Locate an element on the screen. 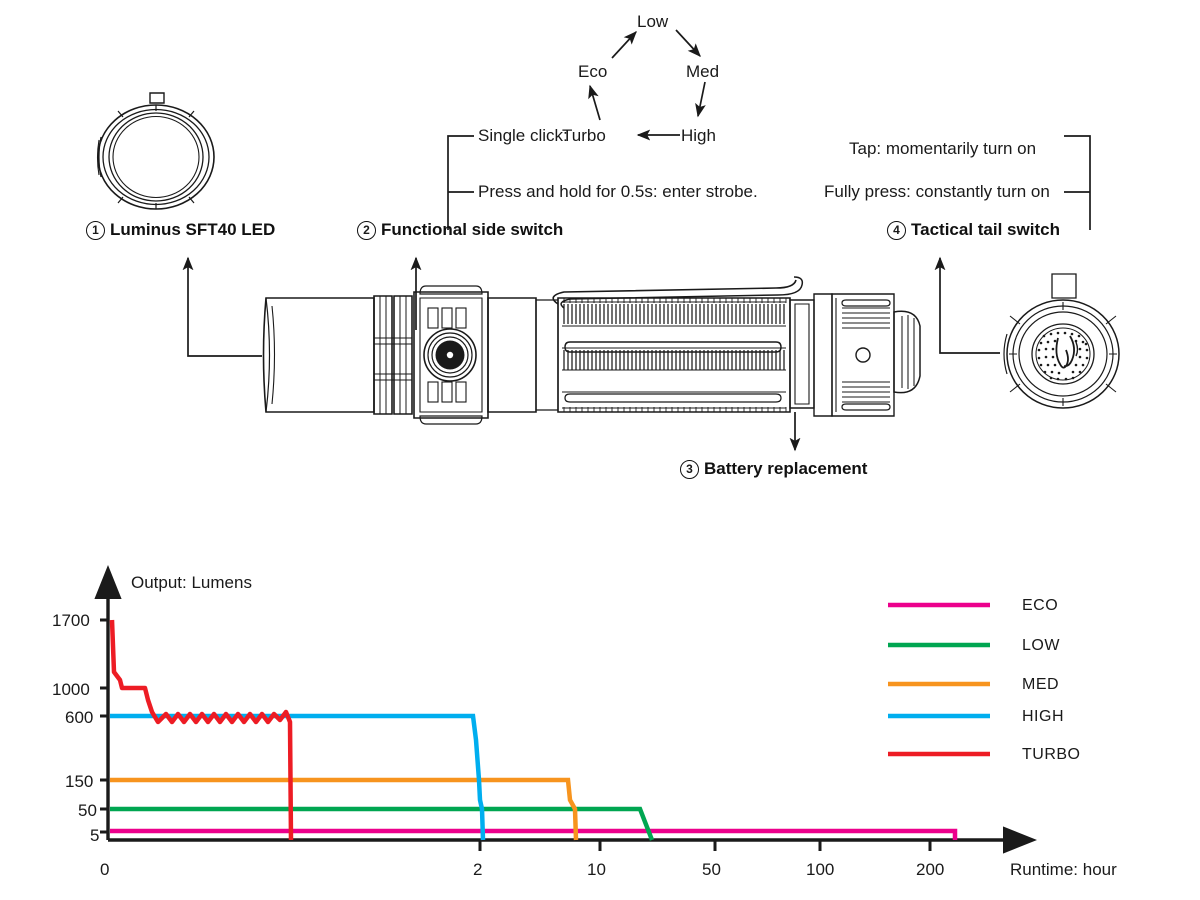 The height and width of the screenshot is (900, 1200). legend-item-low: LOW is located at coordinates (1041, 645).